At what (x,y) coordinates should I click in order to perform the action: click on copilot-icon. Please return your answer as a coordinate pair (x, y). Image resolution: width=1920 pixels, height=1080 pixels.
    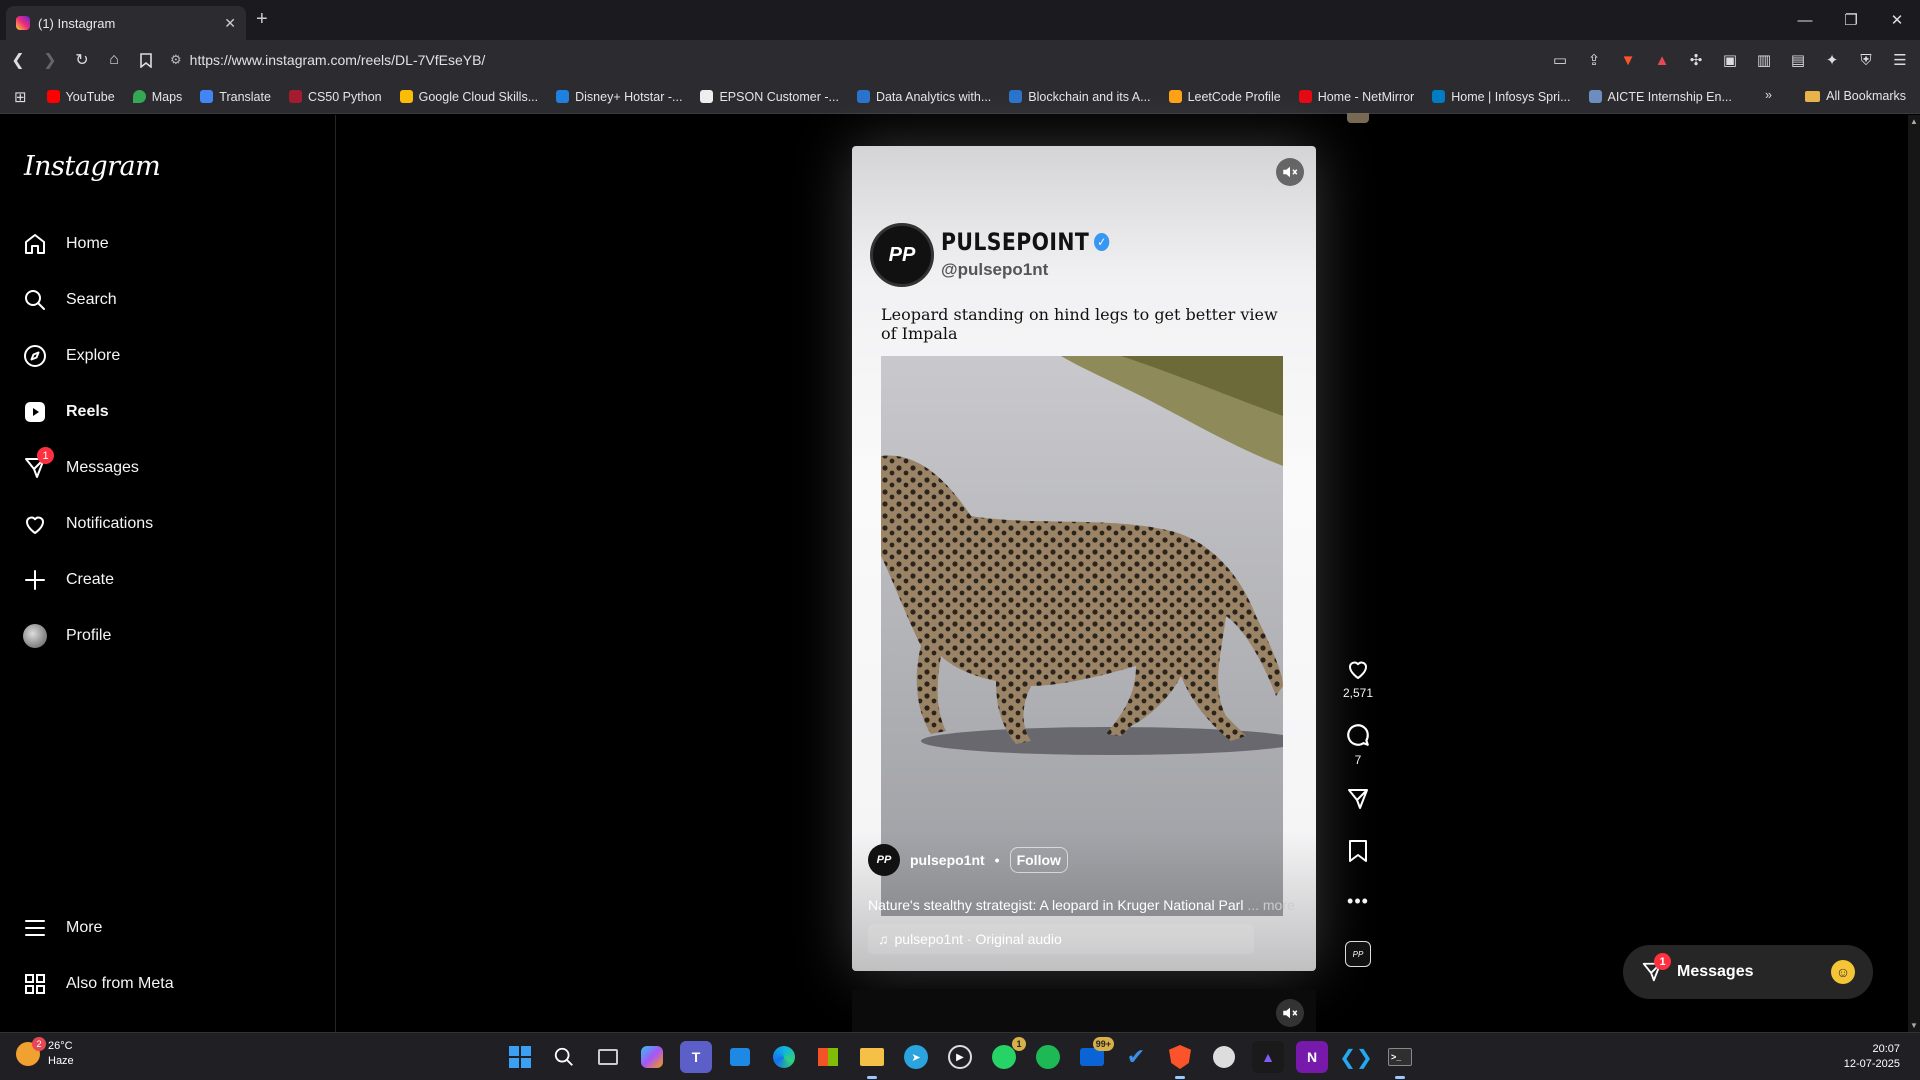
    Looking at the image, I should click on (652, 1057).